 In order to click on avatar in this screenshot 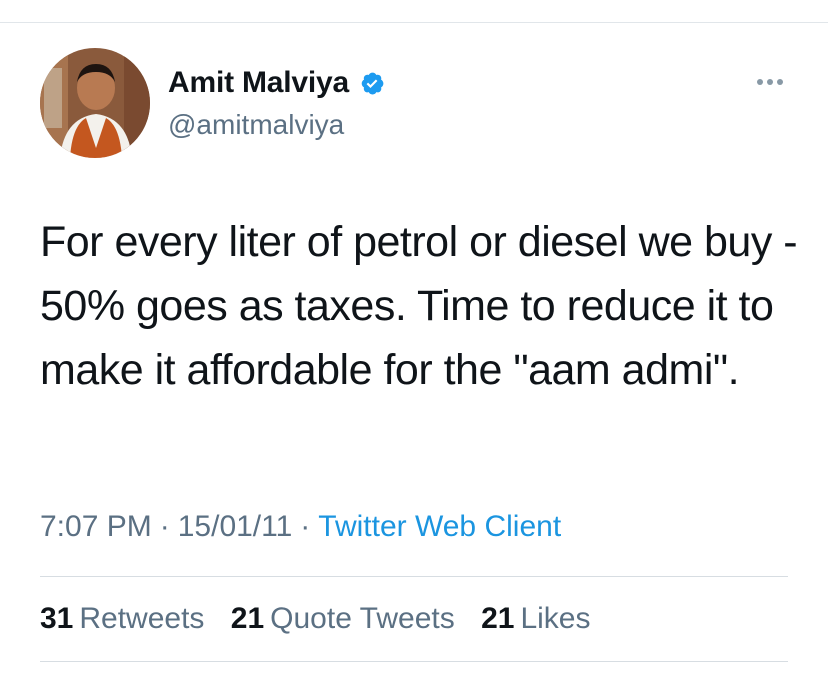, I will do `click(95, 103)`.